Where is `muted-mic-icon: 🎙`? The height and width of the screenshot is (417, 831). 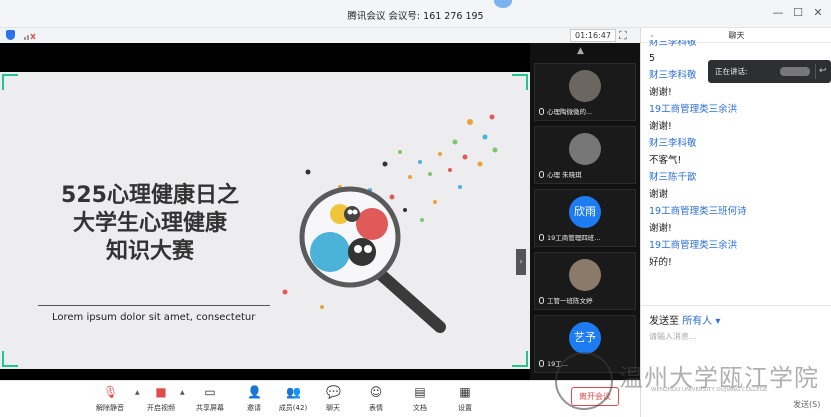 muted-mic-icon: 🎙 is located at coordinates (111, 392).